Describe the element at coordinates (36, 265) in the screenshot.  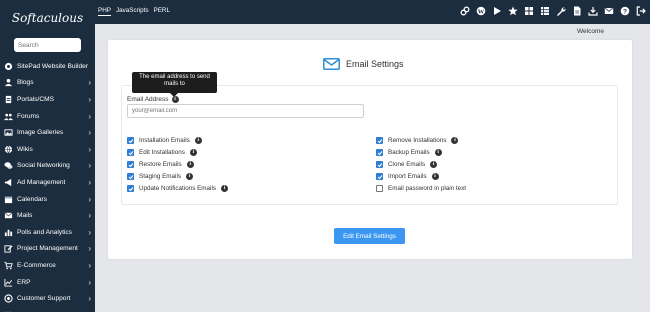
I see `sidebar-item-label: E-Commerce` at that location.